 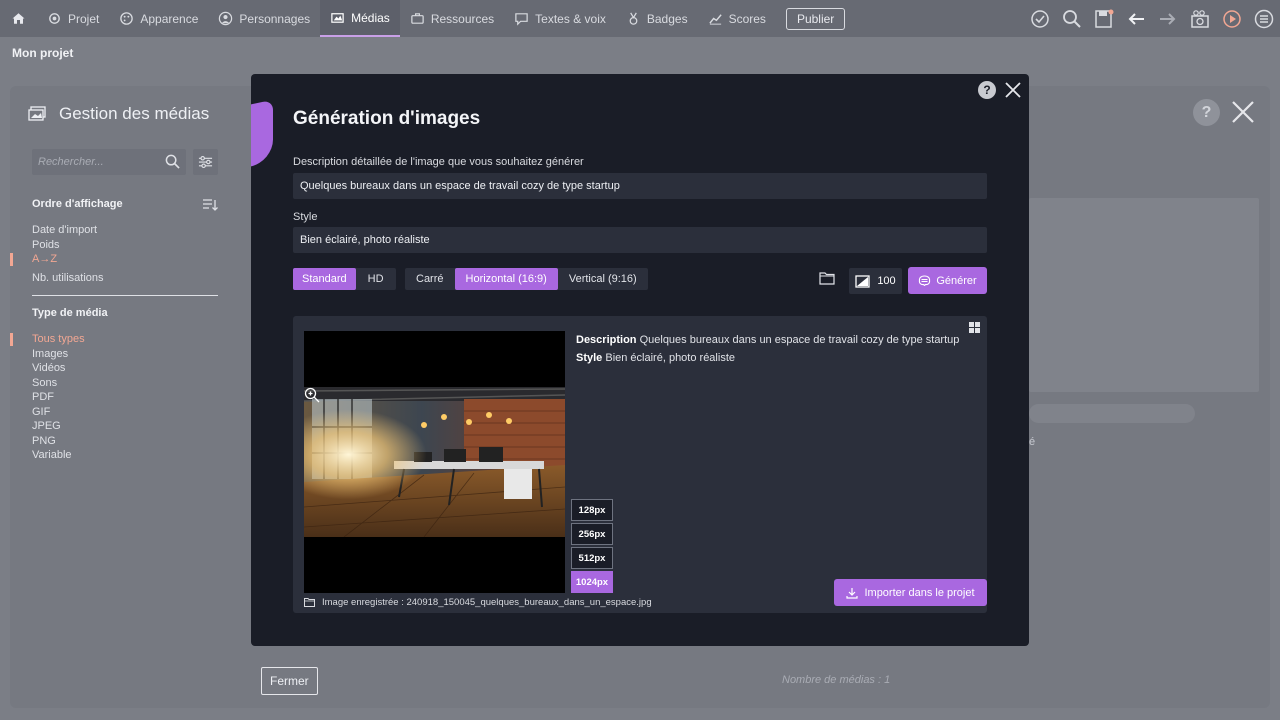 I want to click on play-icon, so click(x=1232, y=19).